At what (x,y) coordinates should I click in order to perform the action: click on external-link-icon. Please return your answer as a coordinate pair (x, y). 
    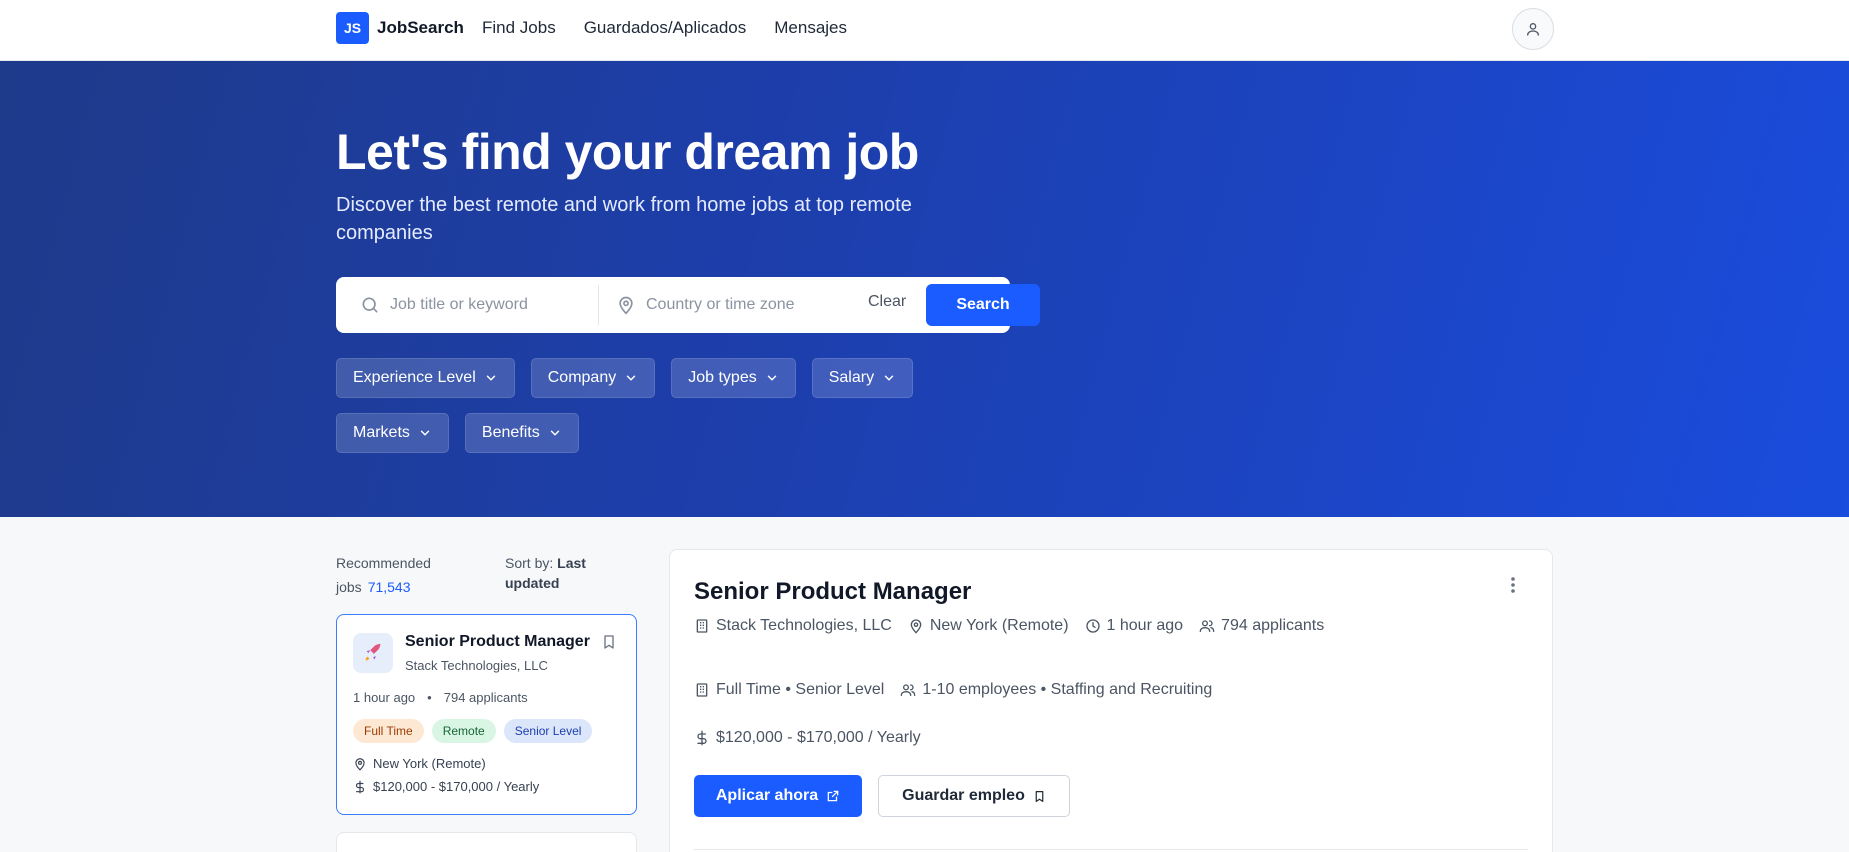
    Looking at the image, I should click on (833, 796).